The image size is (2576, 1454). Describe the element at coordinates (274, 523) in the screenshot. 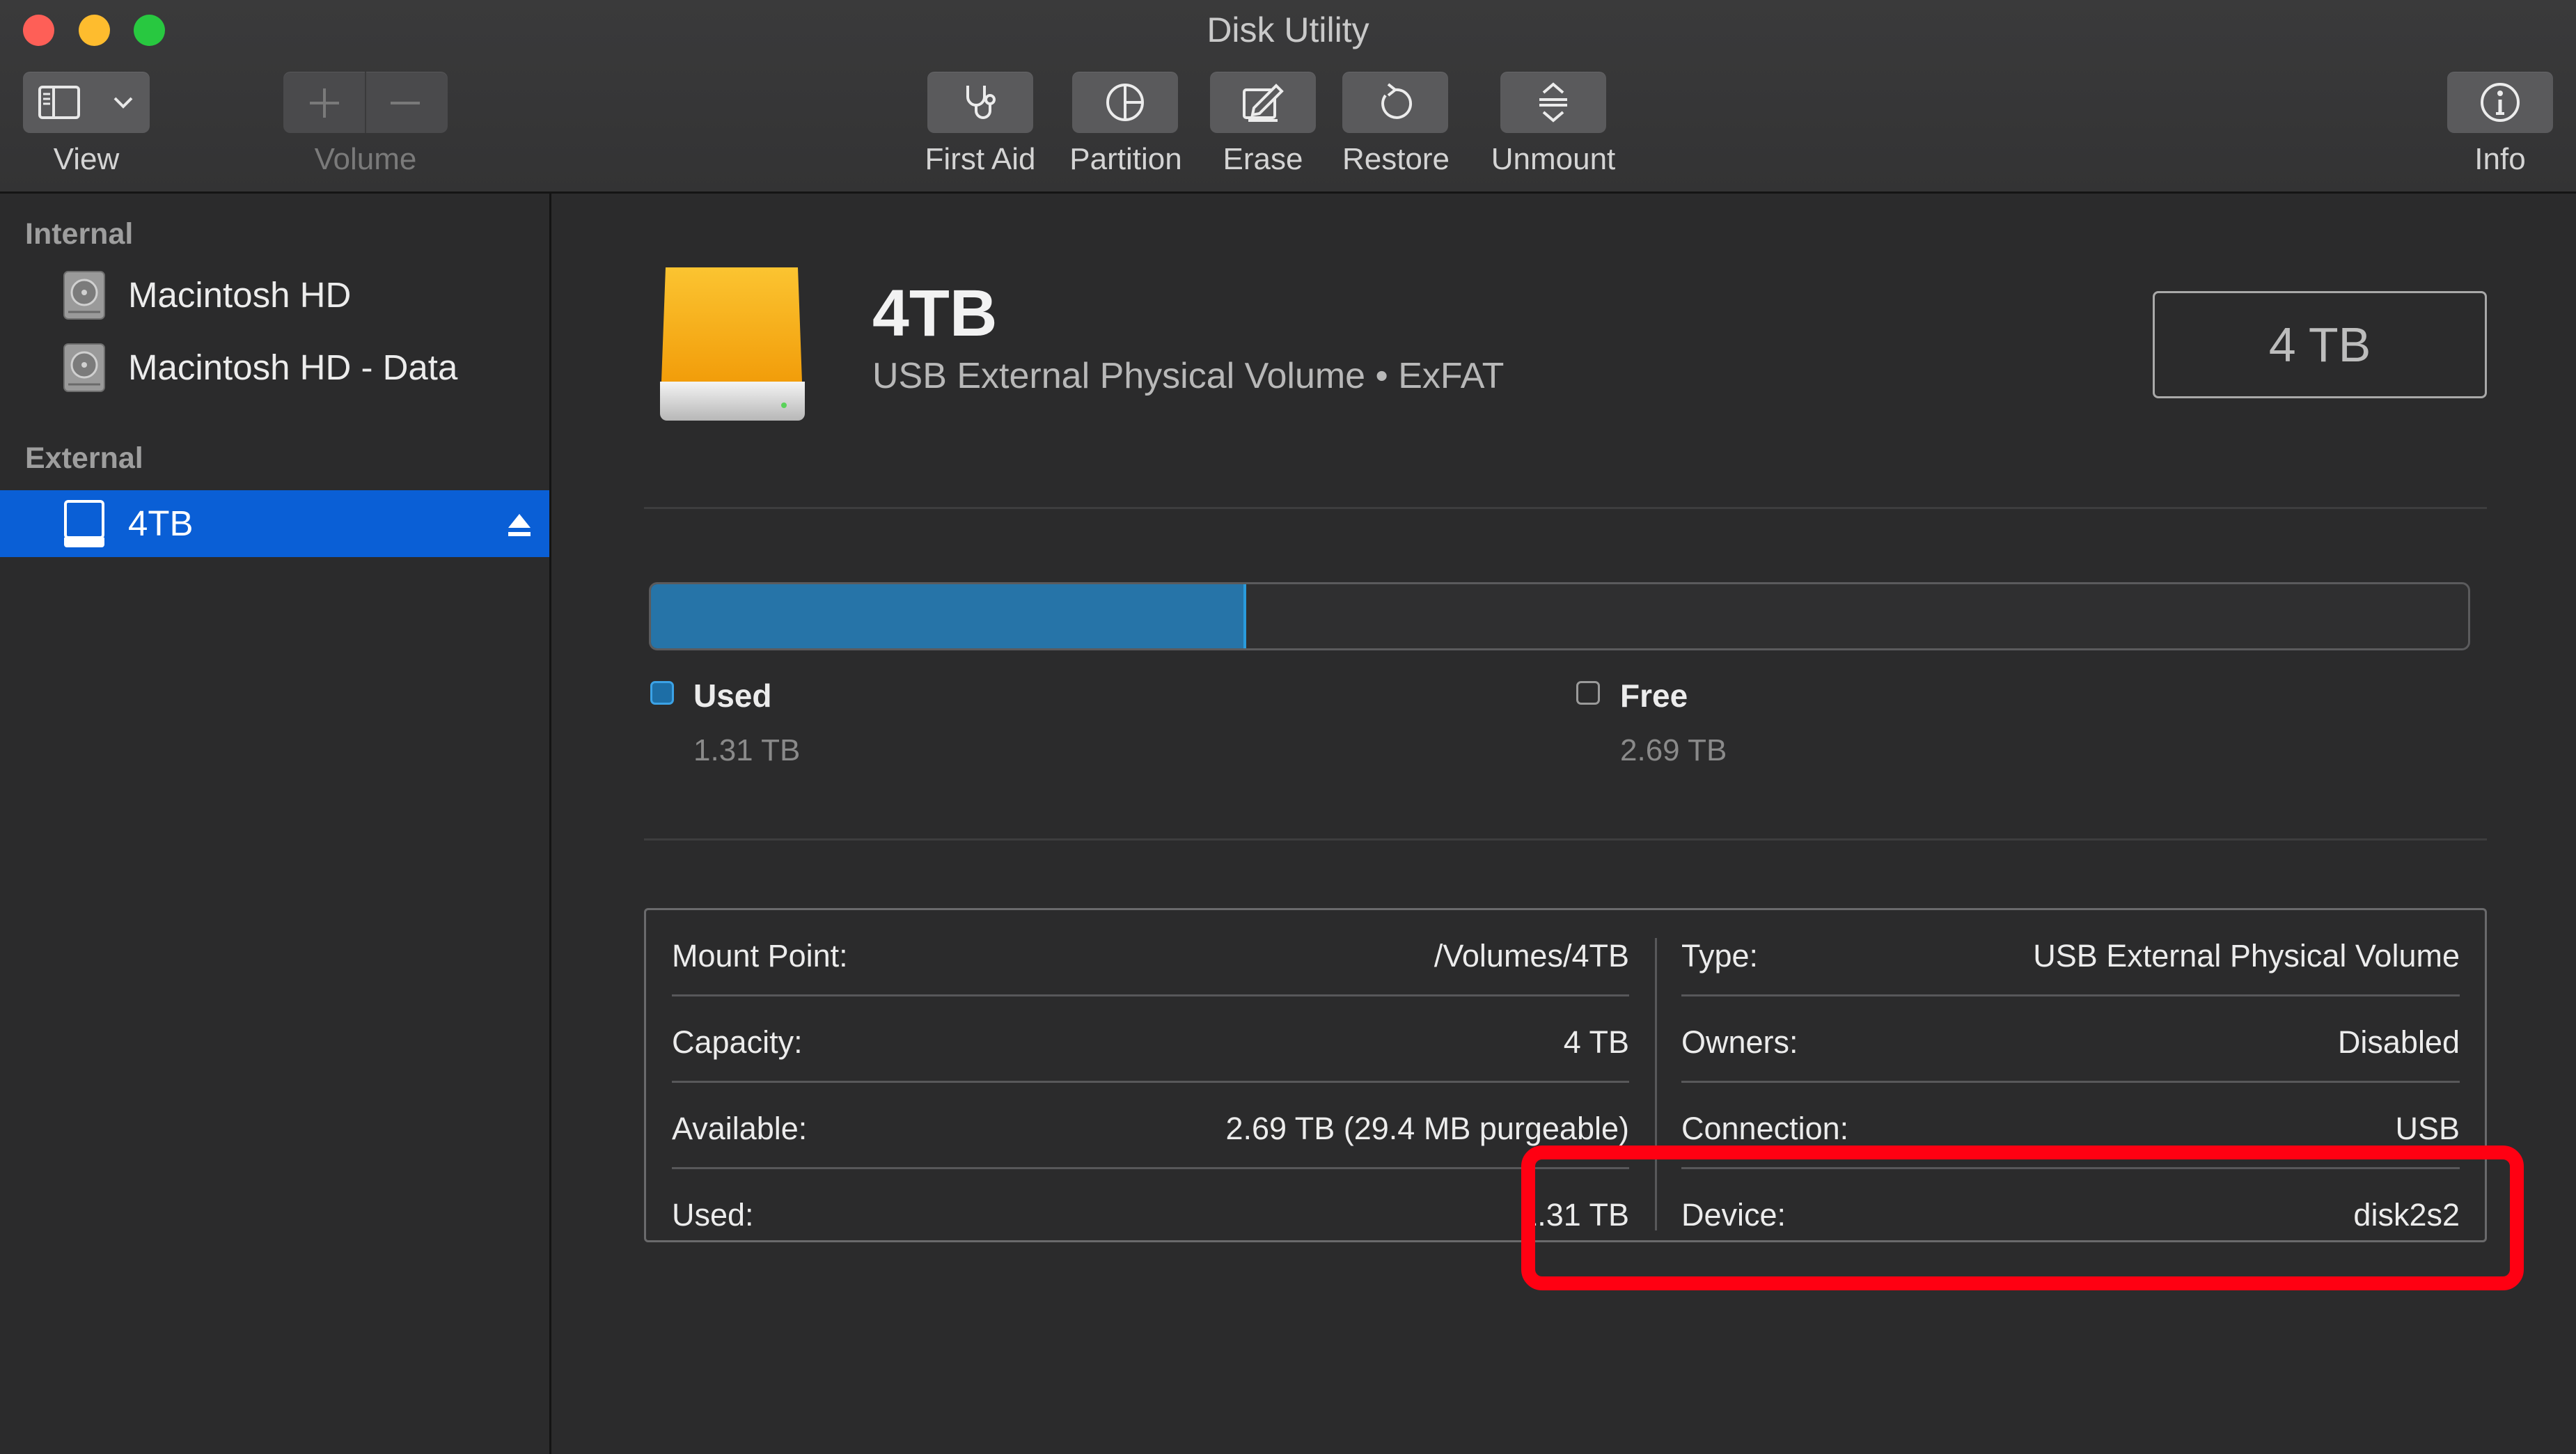

I see `sidebar-item-4tb: 4TB` at that location.